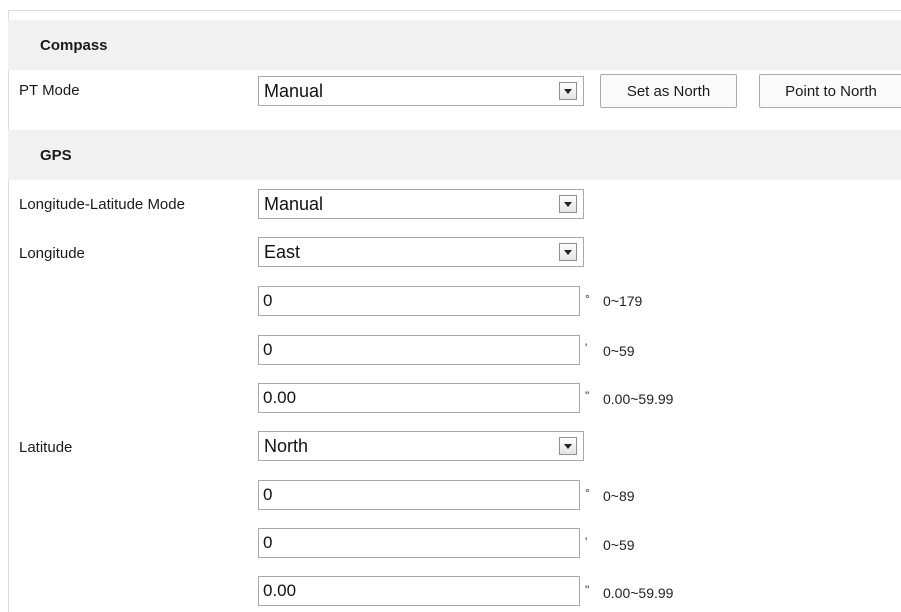 This screenshot has width=901, height=612. I want to click on longitude-seconds-unit: ", so click(587, 396).